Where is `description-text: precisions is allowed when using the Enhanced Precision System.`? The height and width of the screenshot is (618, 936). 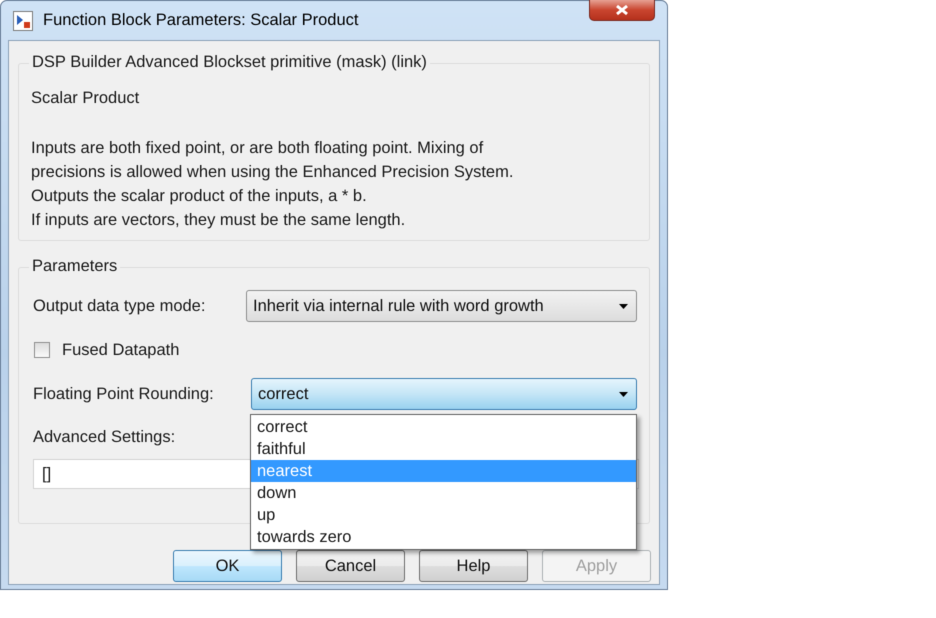 description-text: precisions is allowed when using the Enhanced Precision System. is located at coordinates (272, 172).